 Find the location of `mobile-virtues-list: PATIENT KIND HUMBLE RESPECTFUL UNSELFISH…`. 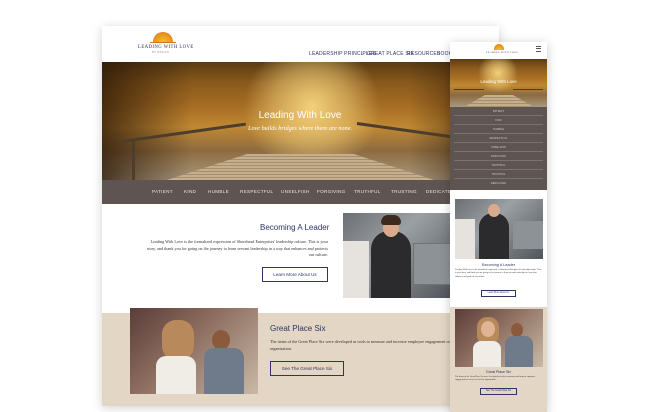

mobile-virtues-list: PATIENT KIND HUMBLE RESPECTFUL UNSELFISH… is located at coordinates (498, 148).